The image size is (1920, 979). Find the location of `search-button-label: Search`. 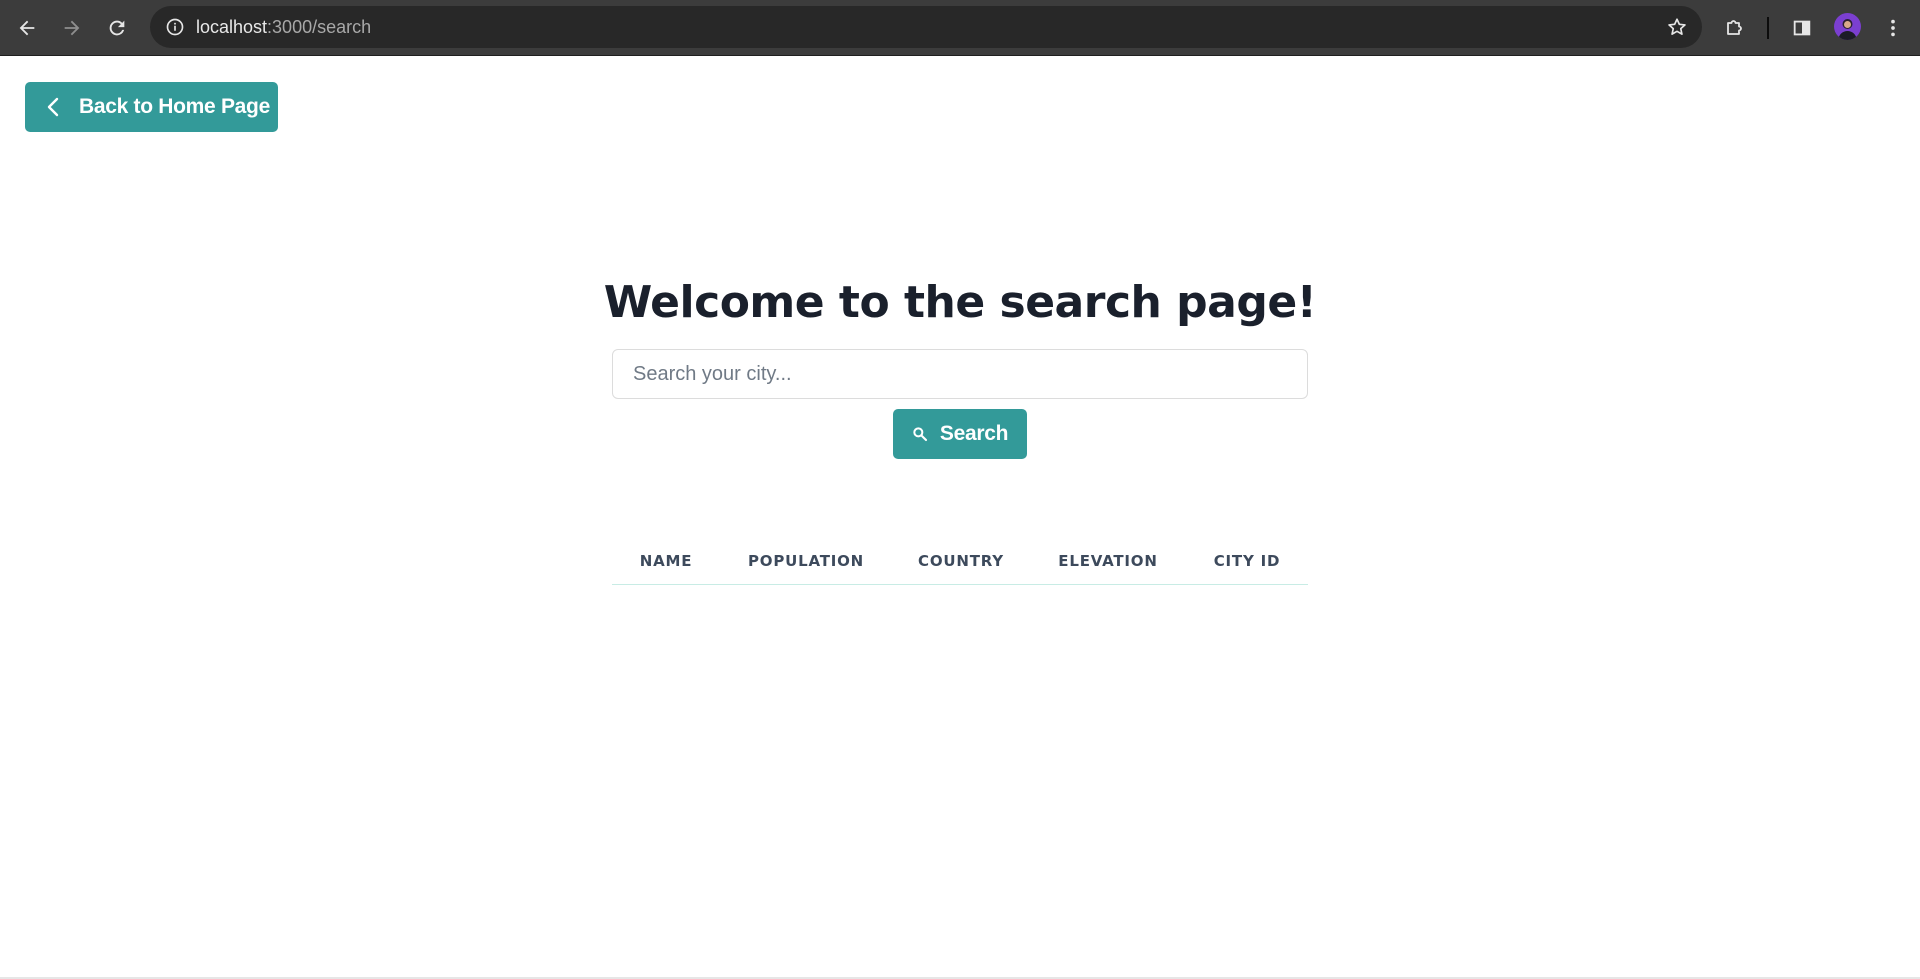

search-button-label: Search is located at coordinates (974, 433).